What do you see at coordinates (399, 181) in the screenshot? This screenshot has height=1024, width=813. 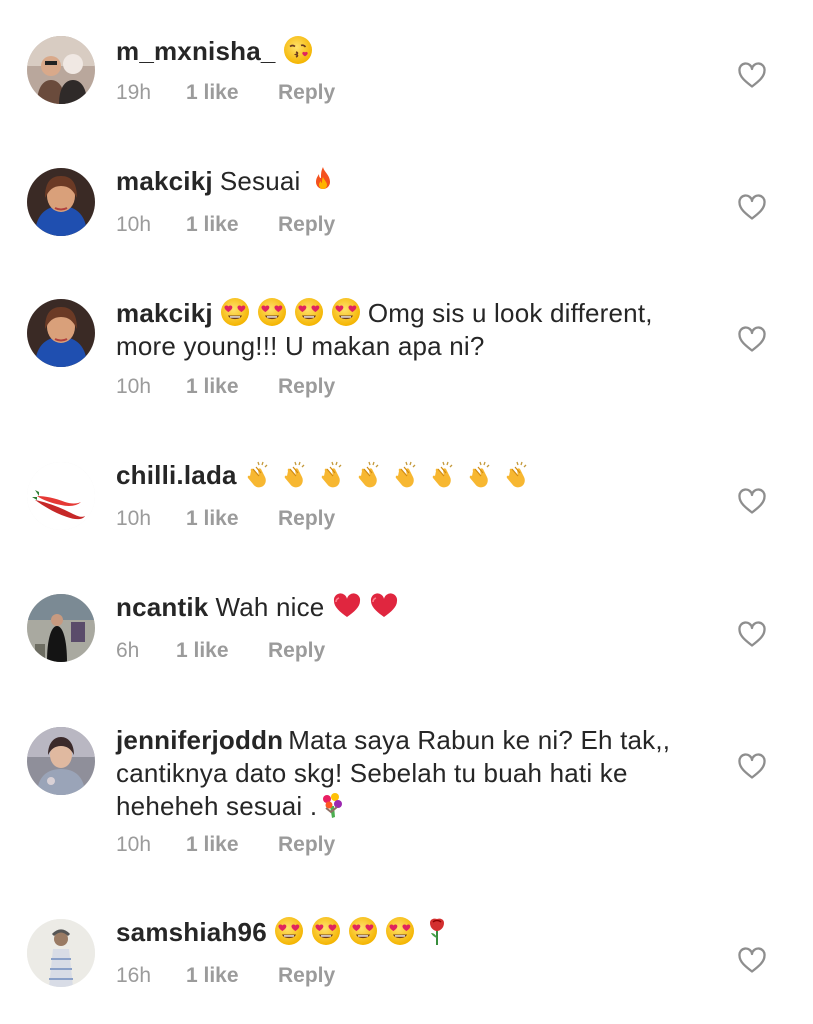 I see `comment-body: makcikj Sesuai` at bounding box center [399, 181].